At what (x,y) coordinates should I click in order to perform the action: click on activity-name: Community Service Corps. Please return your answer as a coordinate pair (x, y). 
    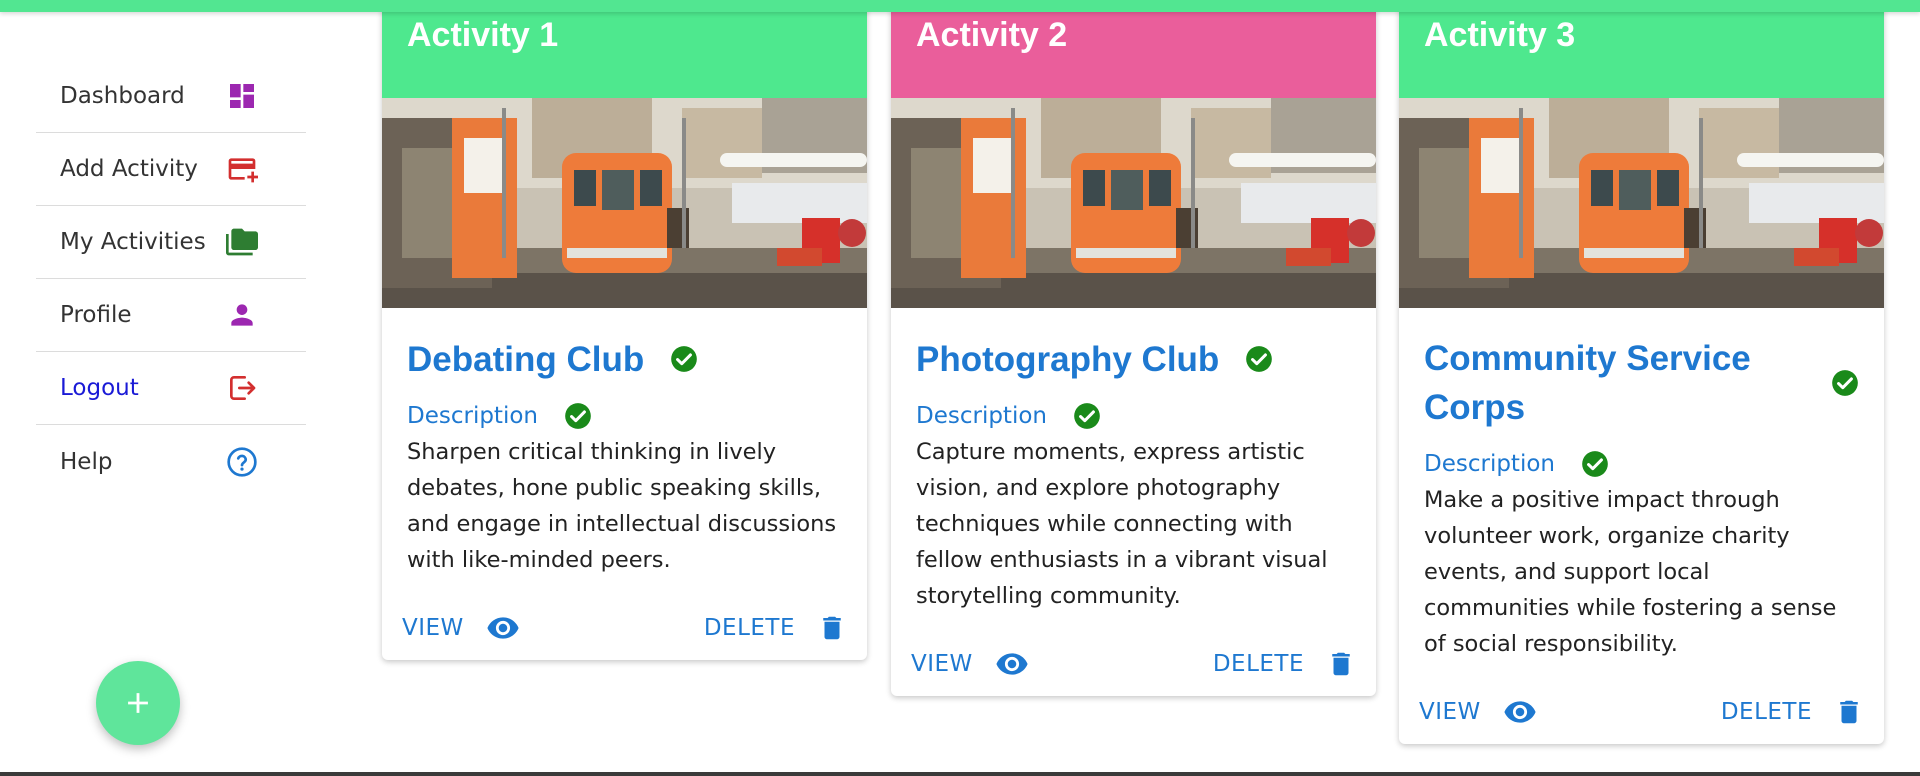
    Looking at the image, I should click on (1587, 383).